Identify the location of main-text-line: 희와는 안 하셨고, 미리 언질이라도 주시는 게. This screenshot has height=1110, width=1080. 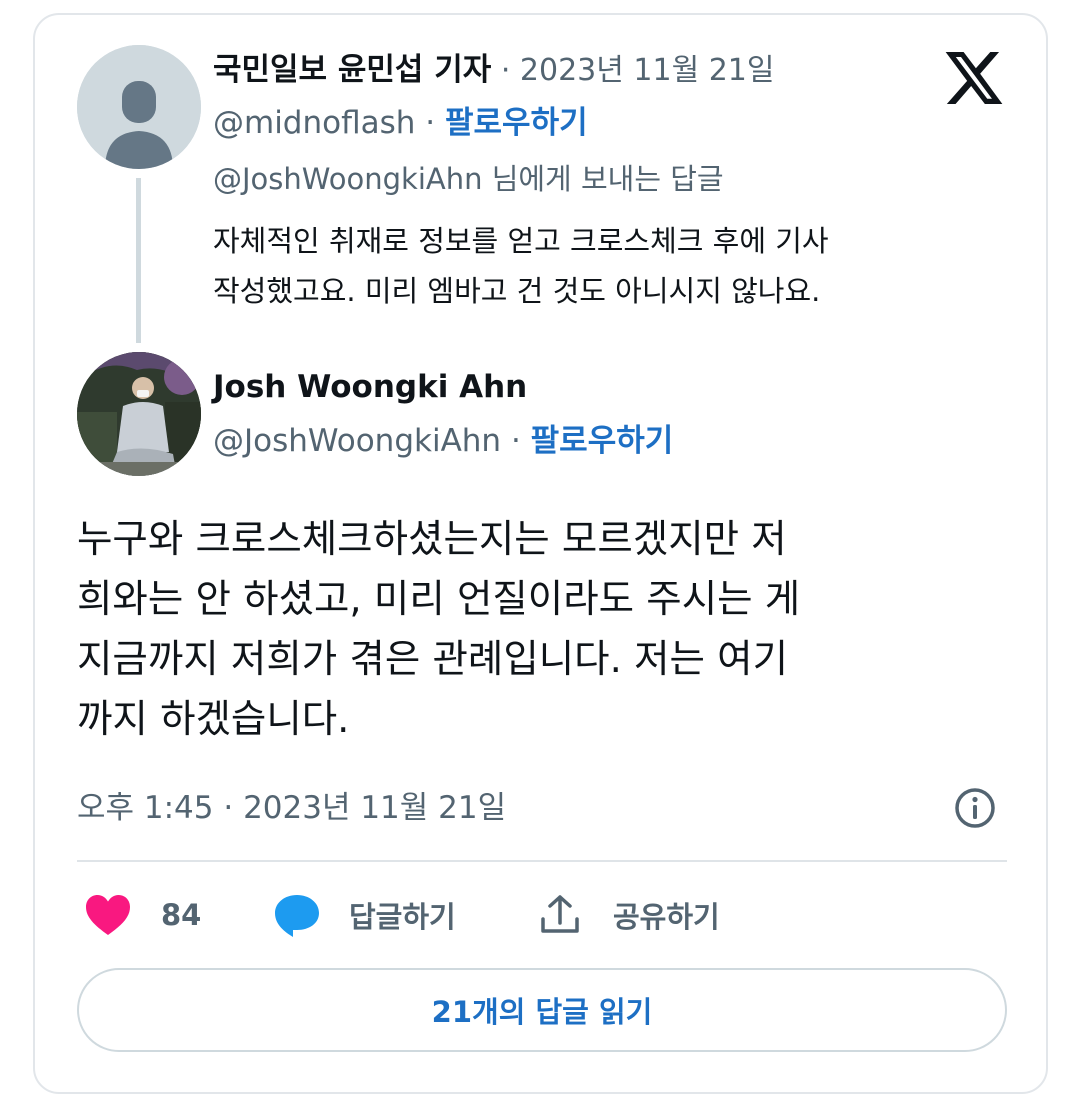
(439, 599).